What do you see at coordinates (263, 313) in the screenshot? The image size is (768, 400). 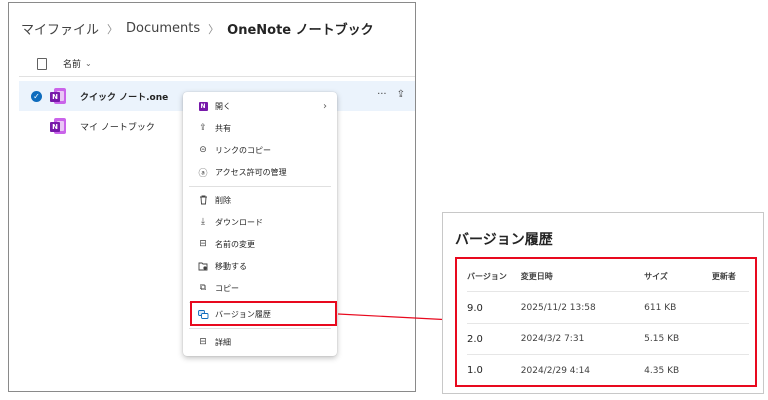 I see `version-history-highlight-box` at bounding box center [263, 313].